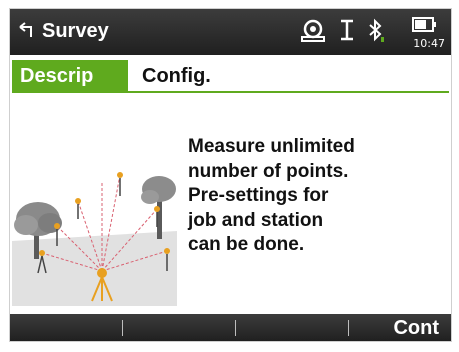 The width and height of the screenshot is (459, 352). Describe the element at coordinates (256, 220) in the screenshot. I see `description-line: job and station` at that location.